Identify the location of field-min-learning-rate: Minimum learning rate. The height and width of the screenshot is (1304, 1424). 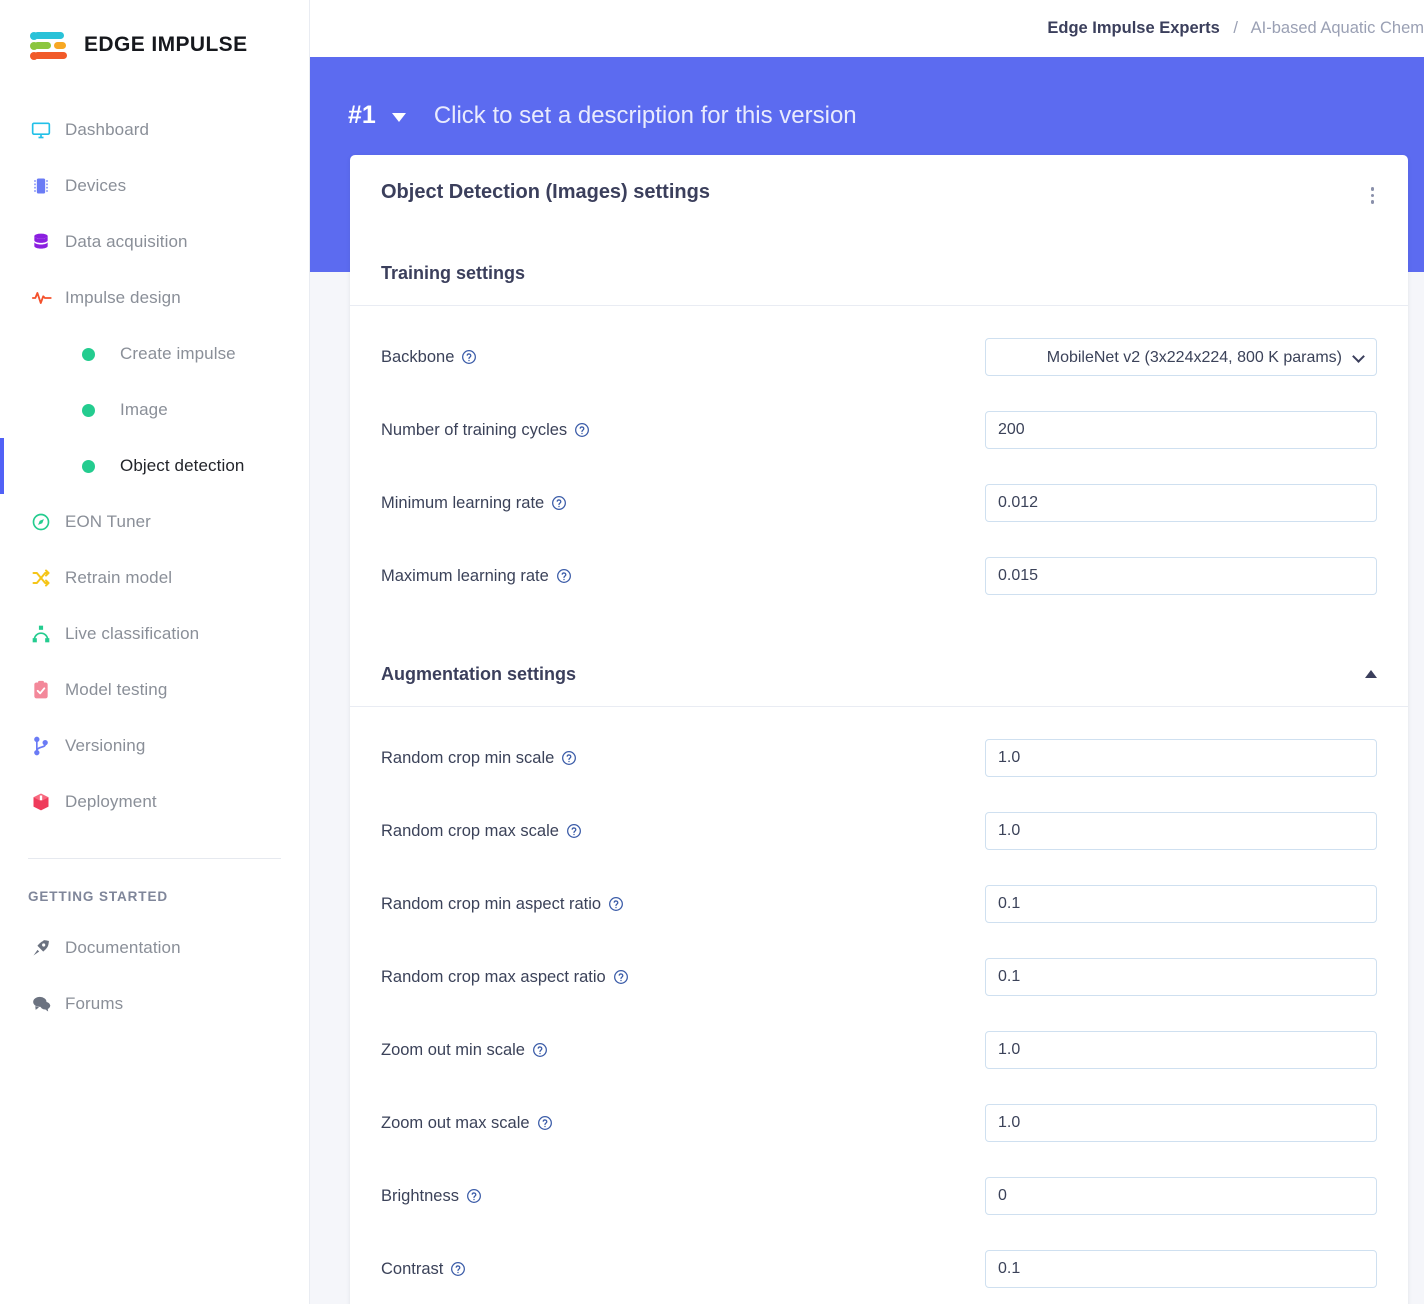
(879, 503).